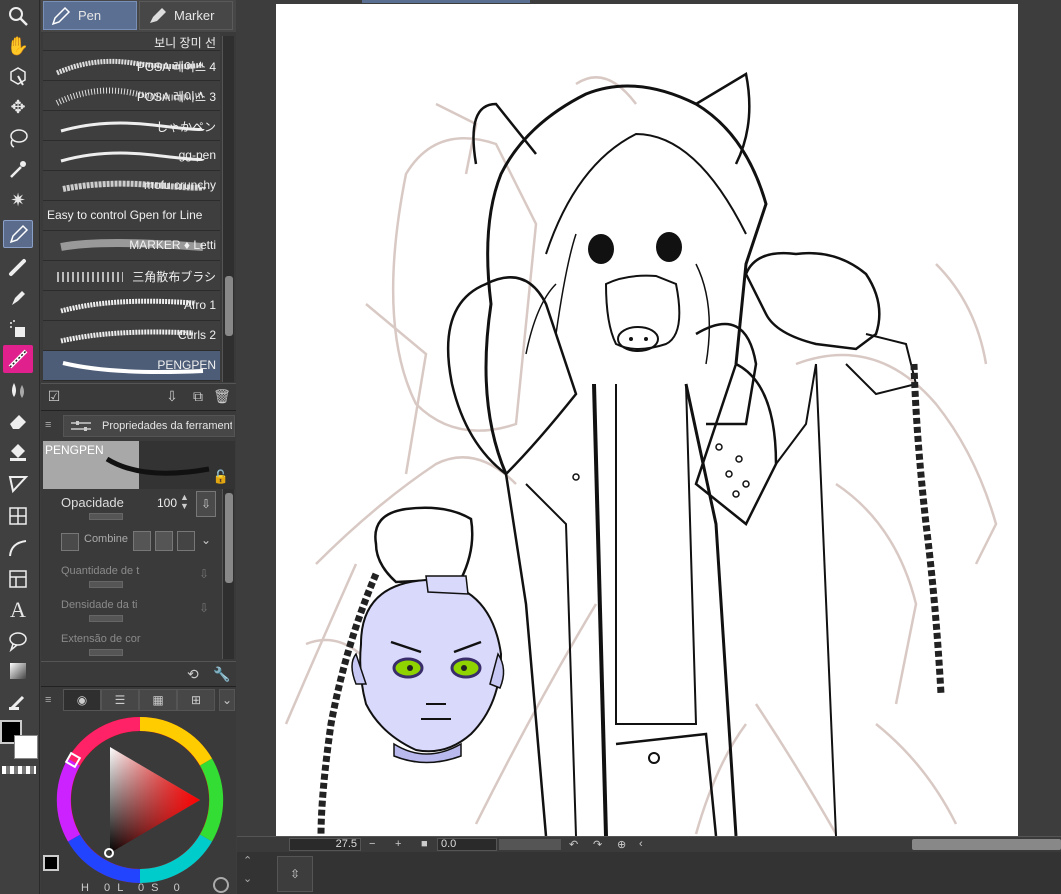 This screenshot has width=1061, height=894. I want to click on magic-wand-icon: ✷, so click(18, 200).